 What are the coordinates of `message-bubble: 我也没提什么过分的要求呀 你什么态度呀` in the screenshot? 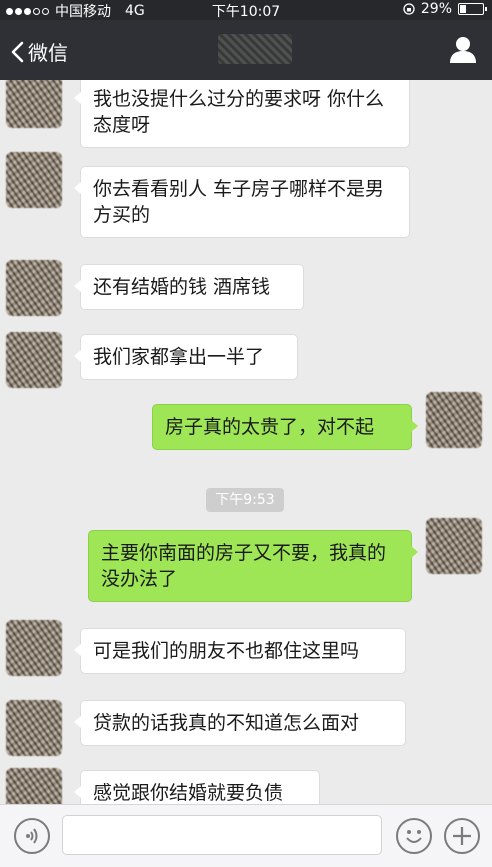 It's located at (242, 114).